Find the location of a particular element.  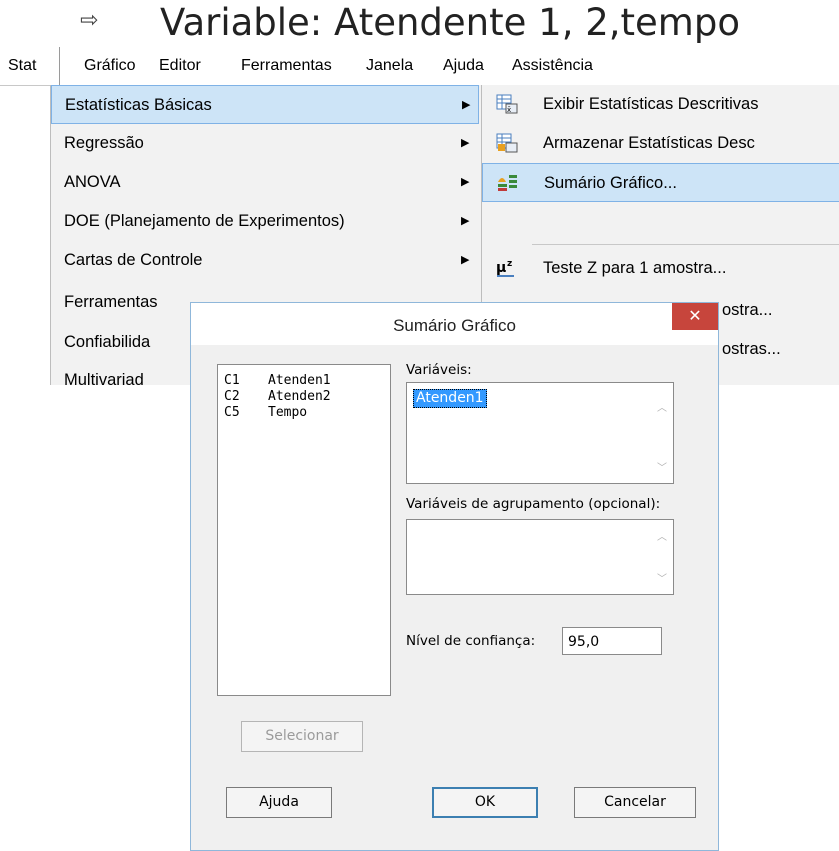

menu-separator is located at coordinates (685, 244).